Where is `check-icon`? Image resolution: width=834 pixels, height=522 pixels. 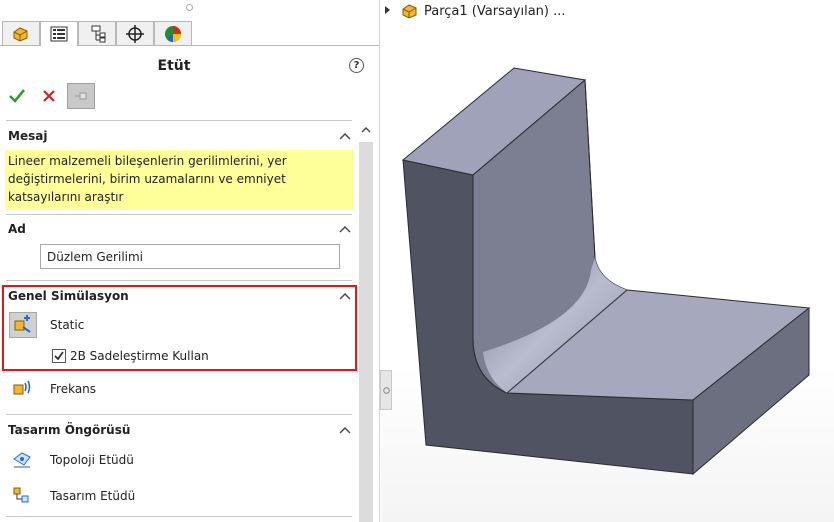 check-icon is located at coordinates (17, 96).